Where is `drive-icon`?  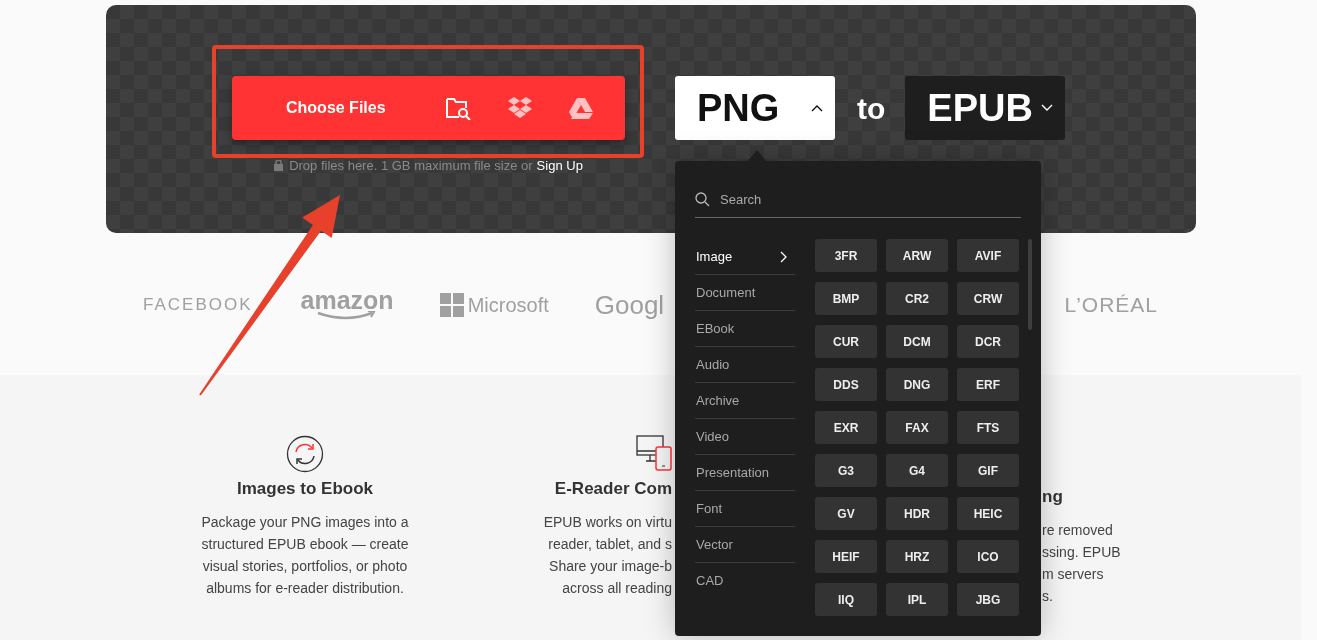 drive-icon is located at coordinates (581, 108).